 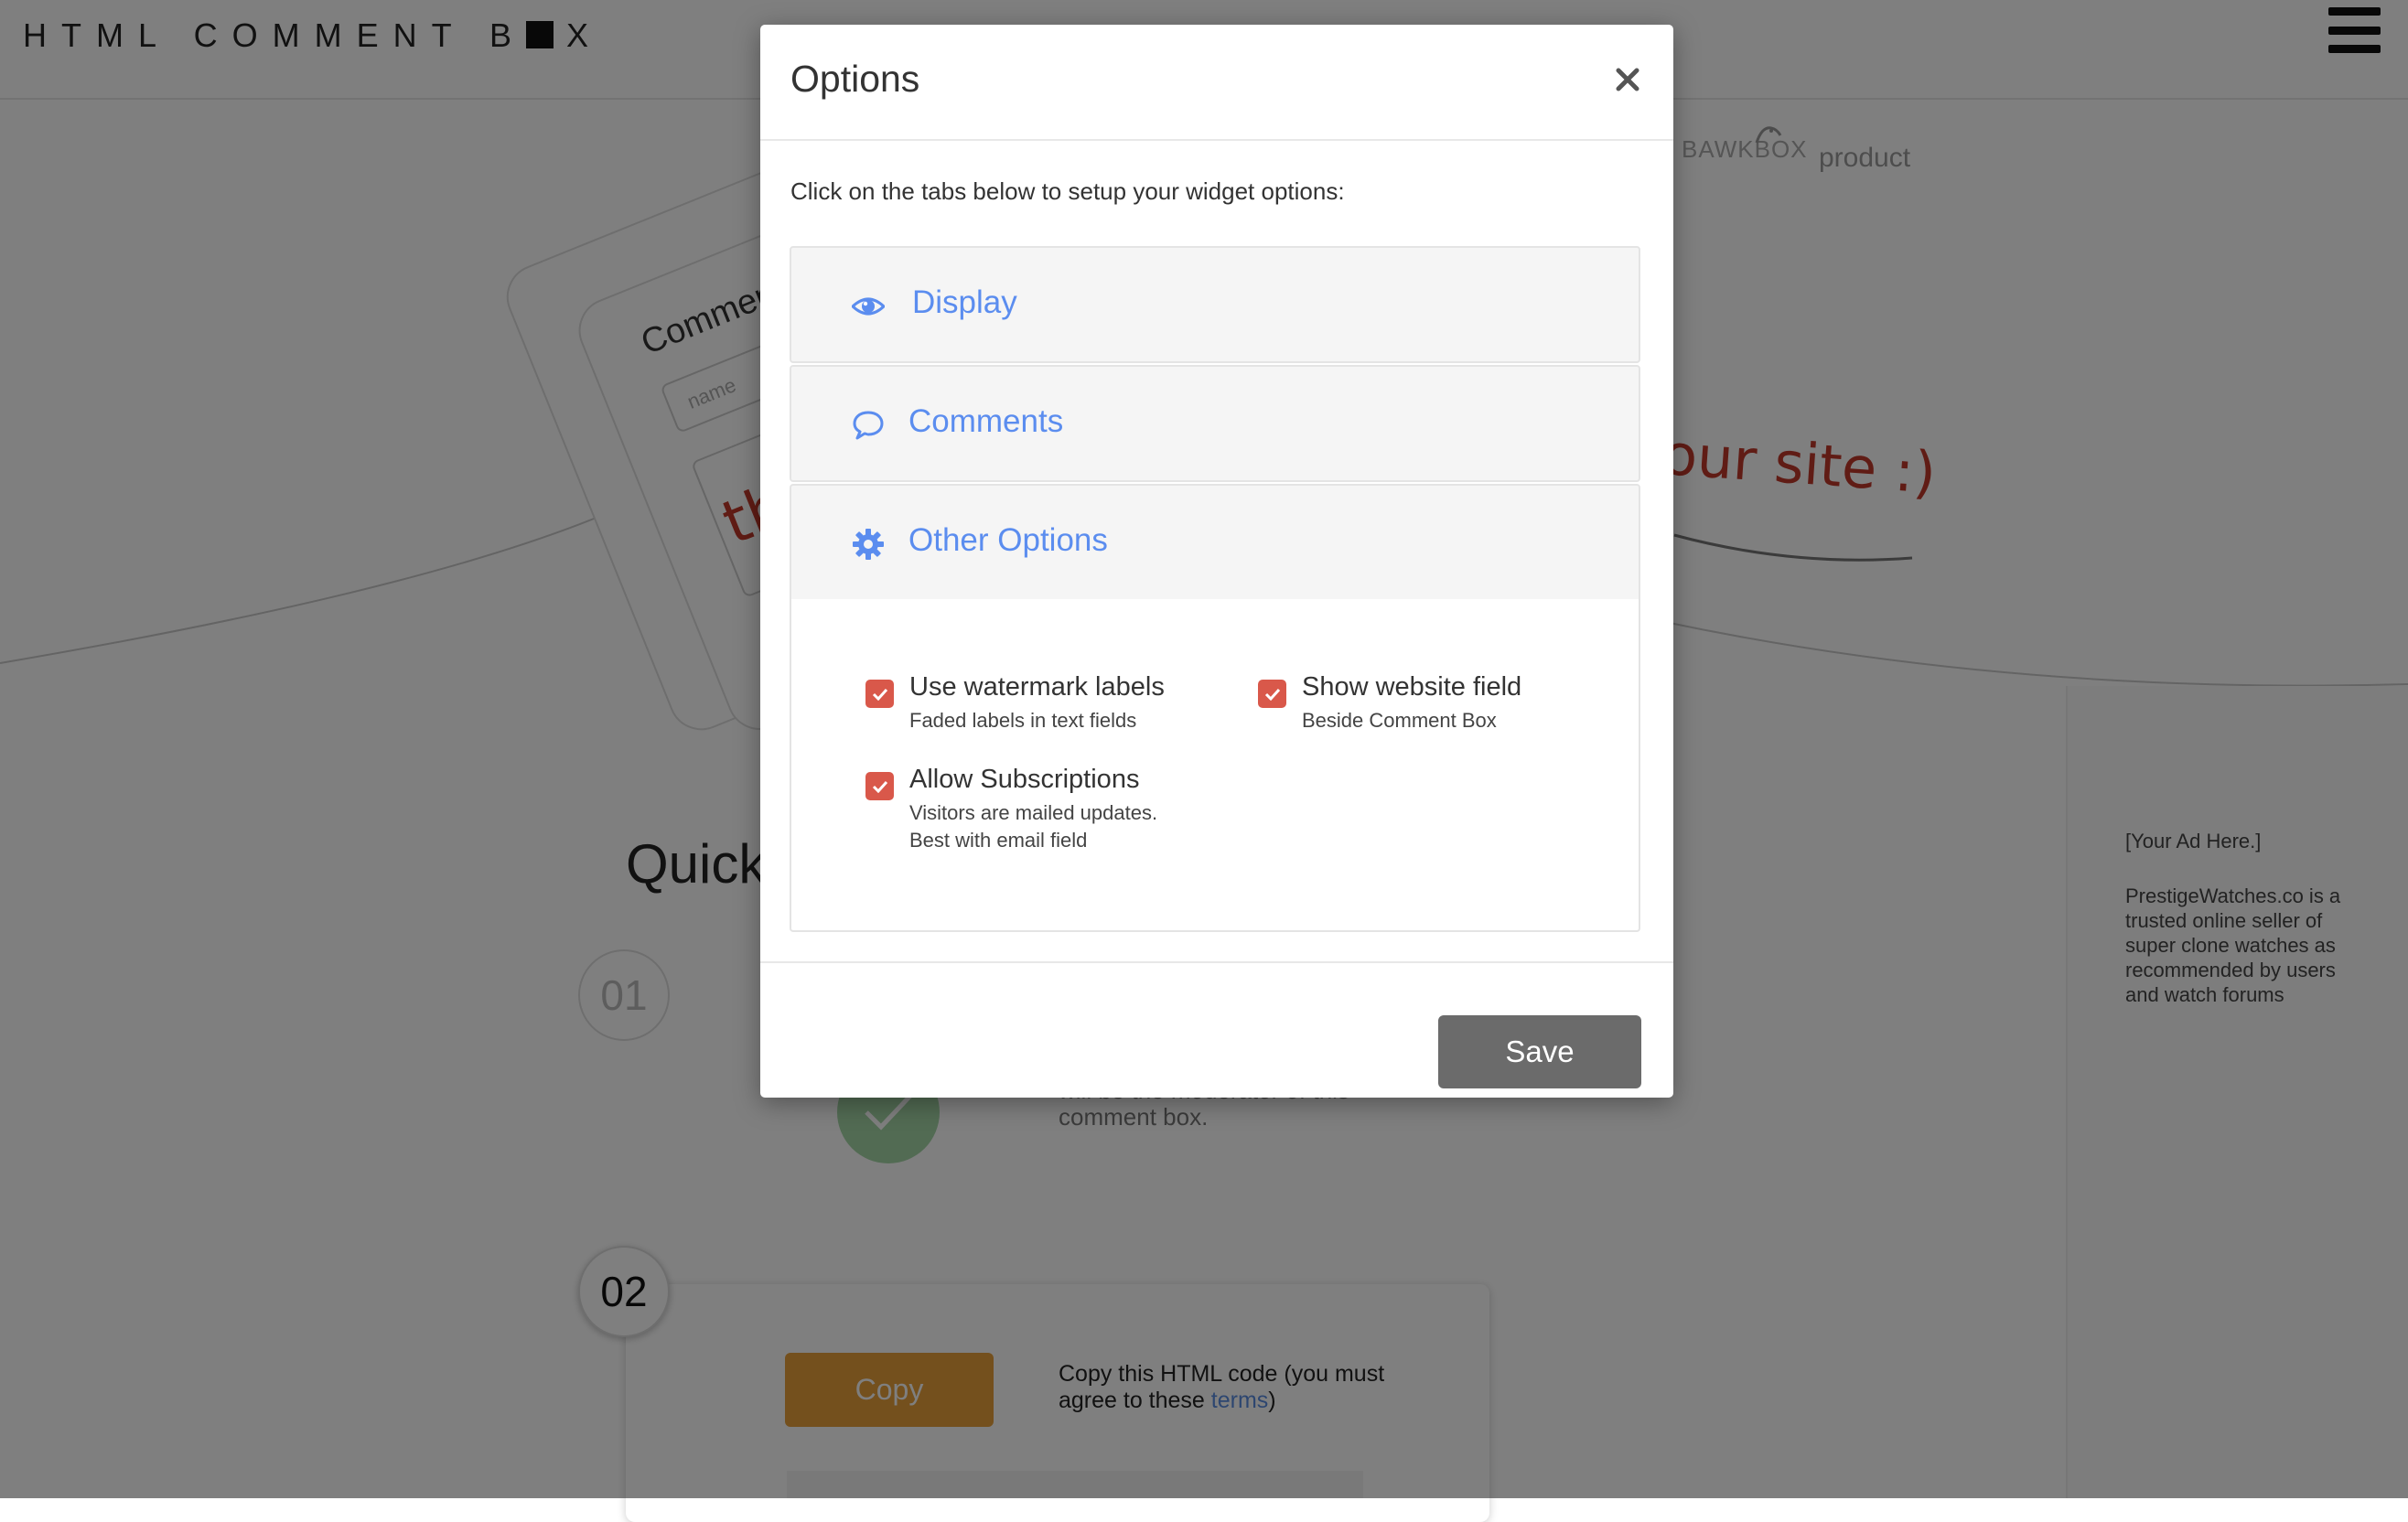 I want to click on subscriptions-checkbox, so click(x=879, y=786).